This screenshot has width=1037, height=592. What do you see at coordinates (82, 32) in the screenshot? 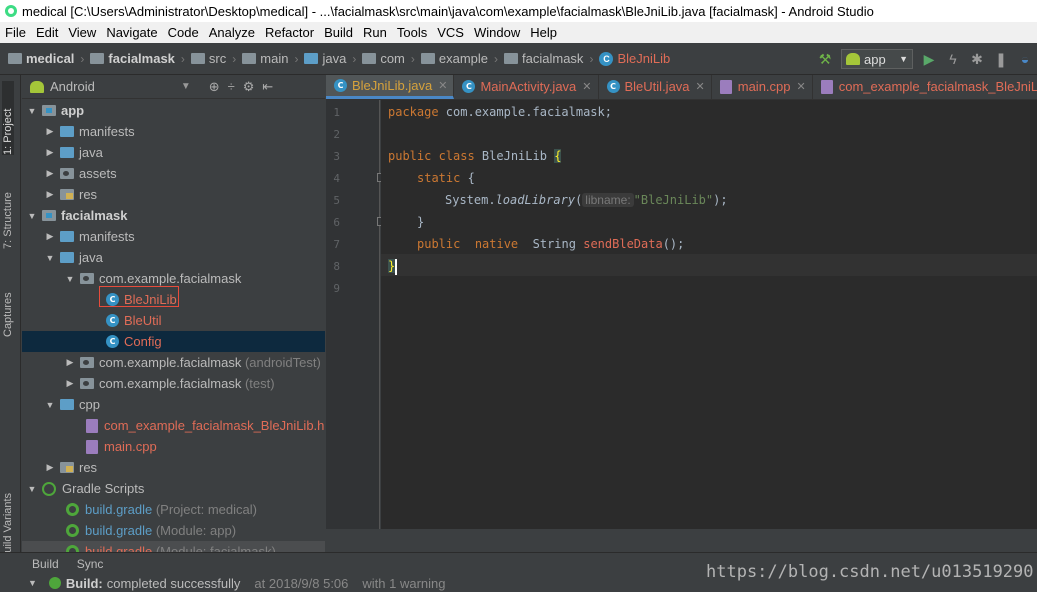
I see `menu-view: View` at bounding box center [82, 32].